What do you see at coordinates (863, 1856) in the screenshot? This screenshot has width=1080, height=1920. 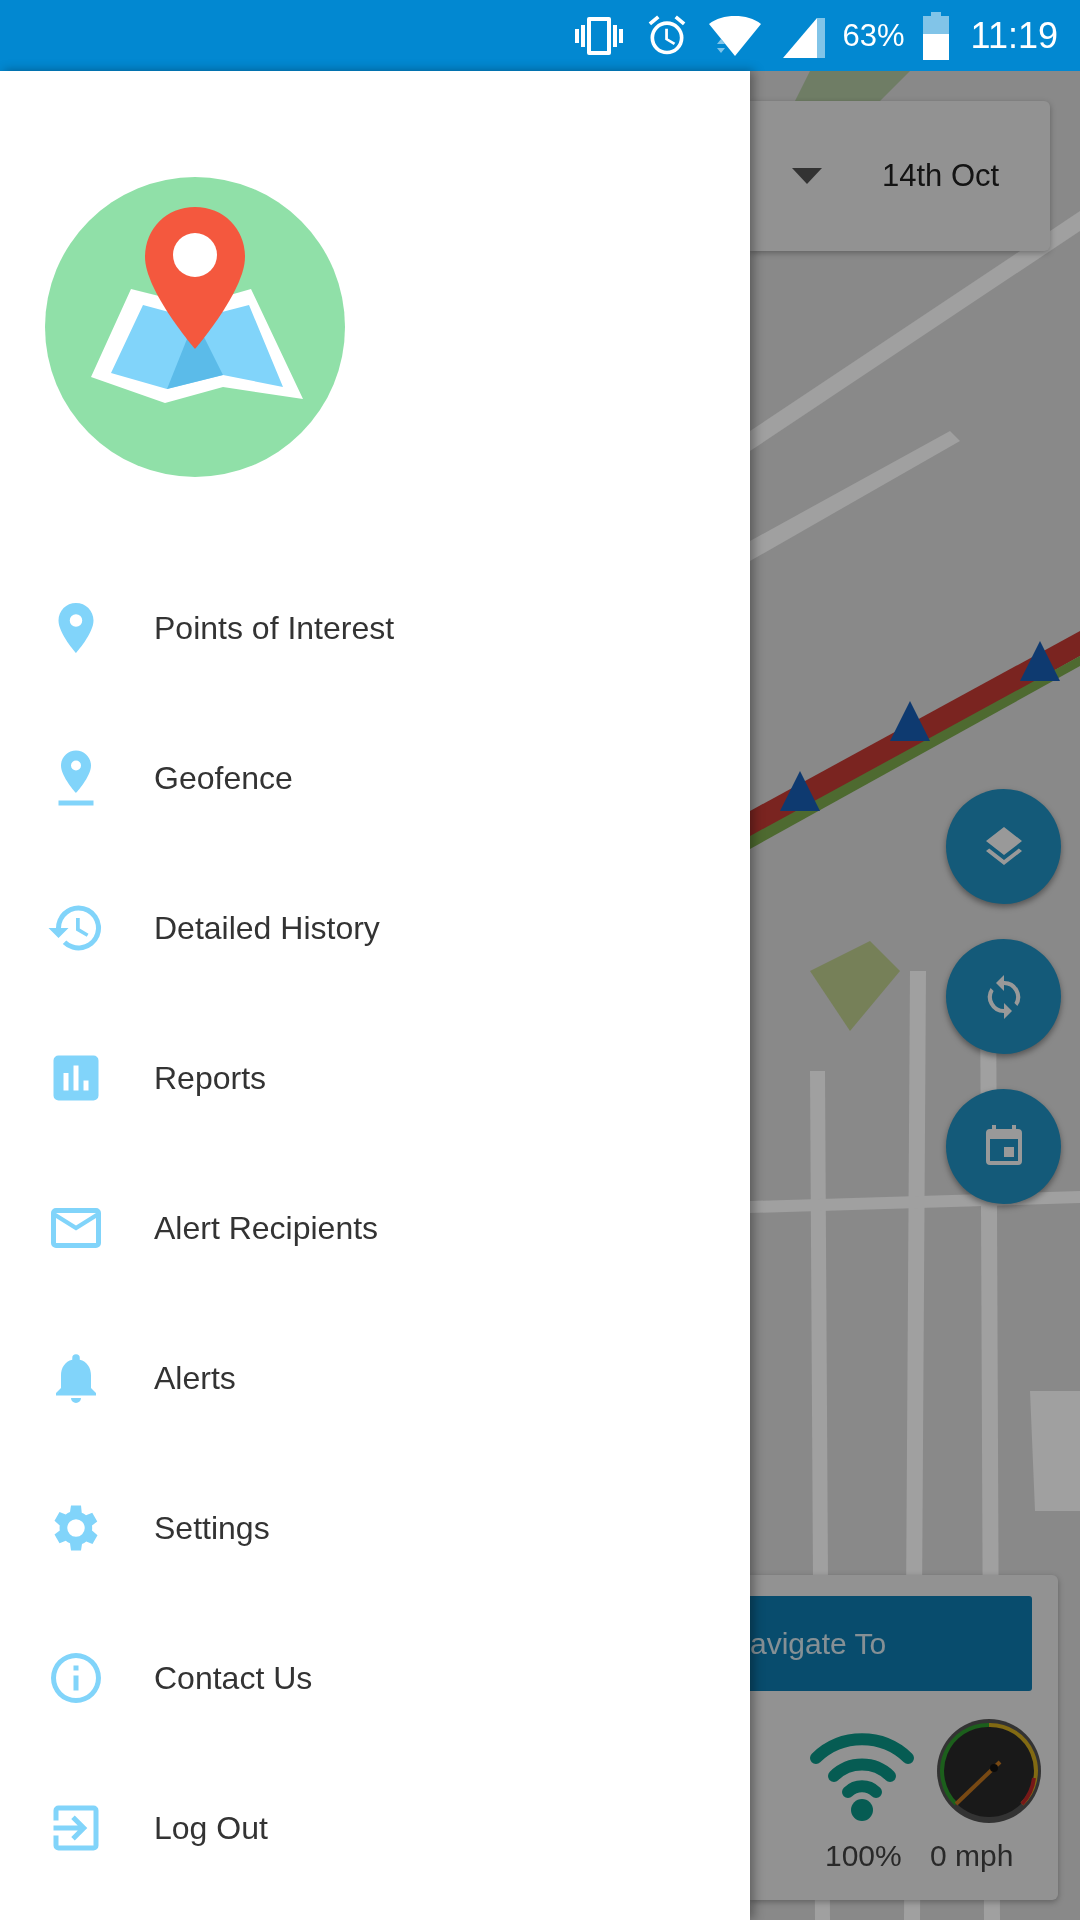 I see `signal-percent: 100%` at bounding box center [863, 1856].